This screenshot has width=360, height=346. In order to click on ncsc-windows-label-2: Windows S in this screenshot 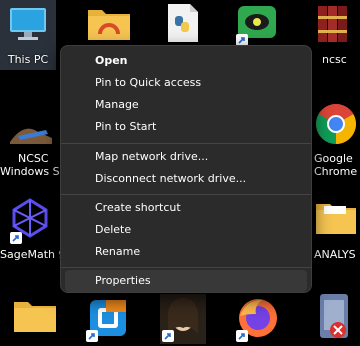, I will do `click(30, 171)`.